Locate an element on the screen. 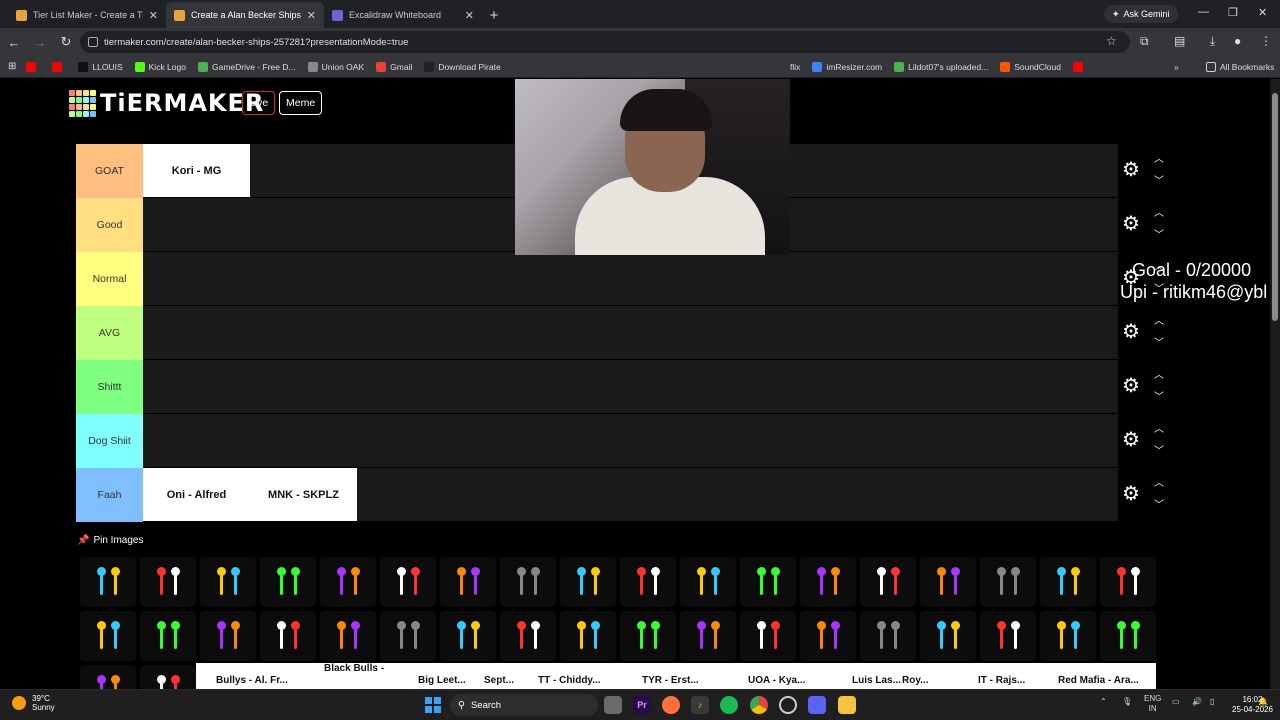 This screenshot has height=720, width=1280. bookmark-partial: flix is located at coordinates (795, 67).